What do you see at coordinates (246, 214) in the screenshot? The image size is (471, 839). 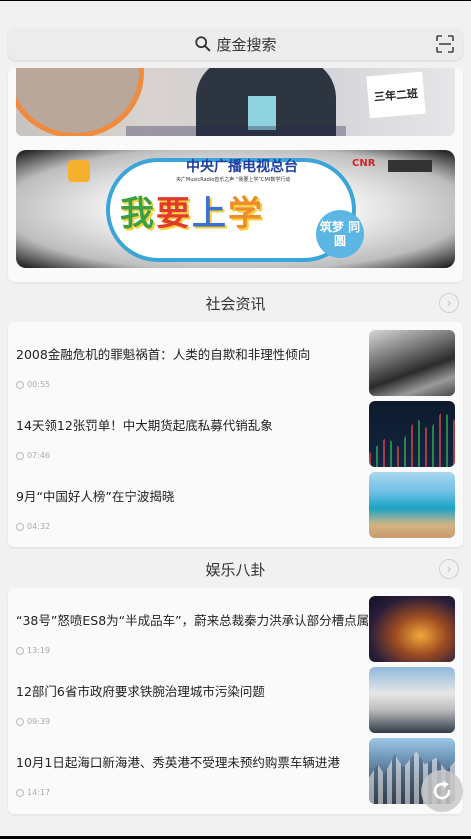 I see `ad-headline-char: 学` at bounding box center [246, 214].